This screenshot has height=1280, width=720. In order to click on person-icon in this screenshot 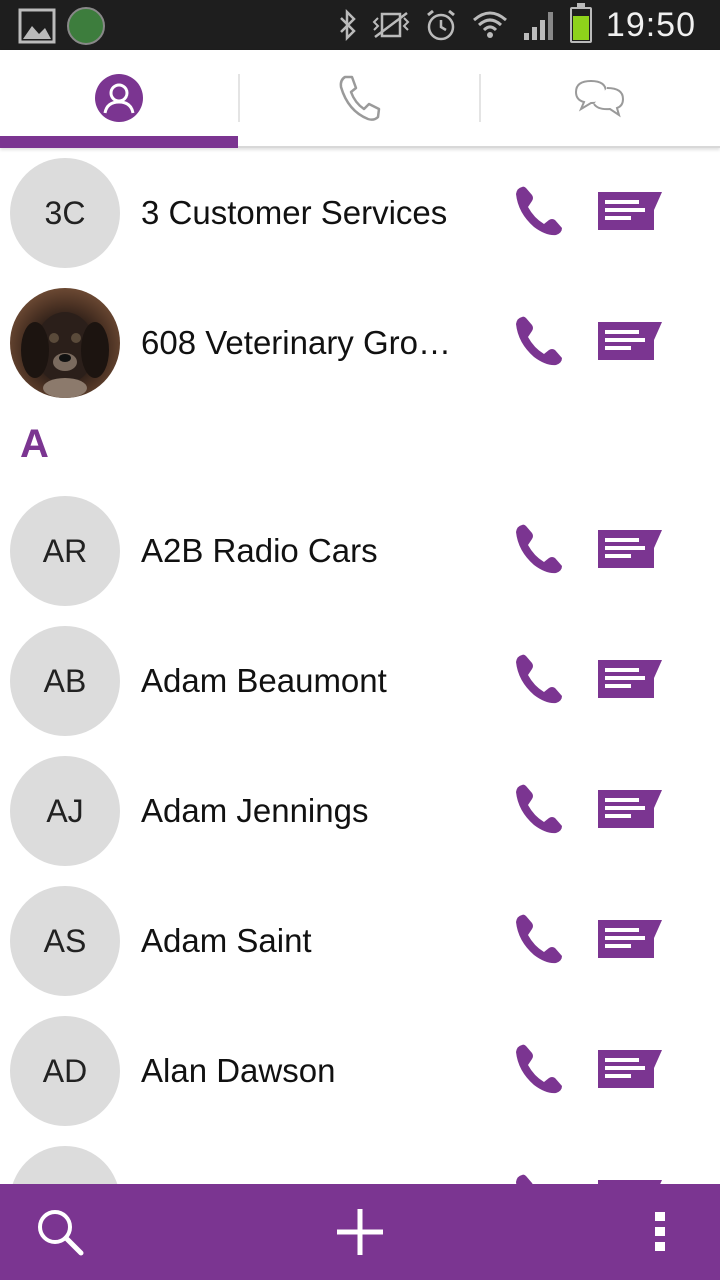, I will do `click(119, 98)`.